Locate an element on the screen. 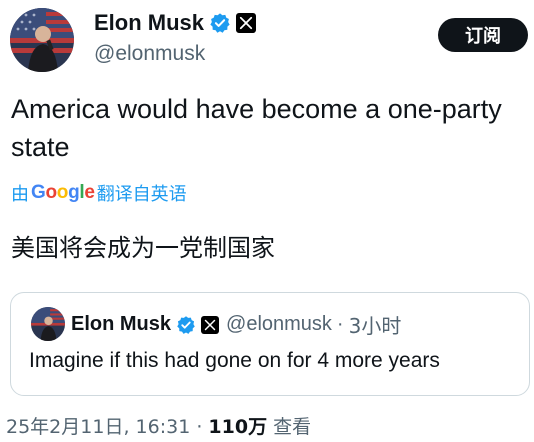  translated-text: 美国将会成为一党制国家 is located at coordinates (143, 248).